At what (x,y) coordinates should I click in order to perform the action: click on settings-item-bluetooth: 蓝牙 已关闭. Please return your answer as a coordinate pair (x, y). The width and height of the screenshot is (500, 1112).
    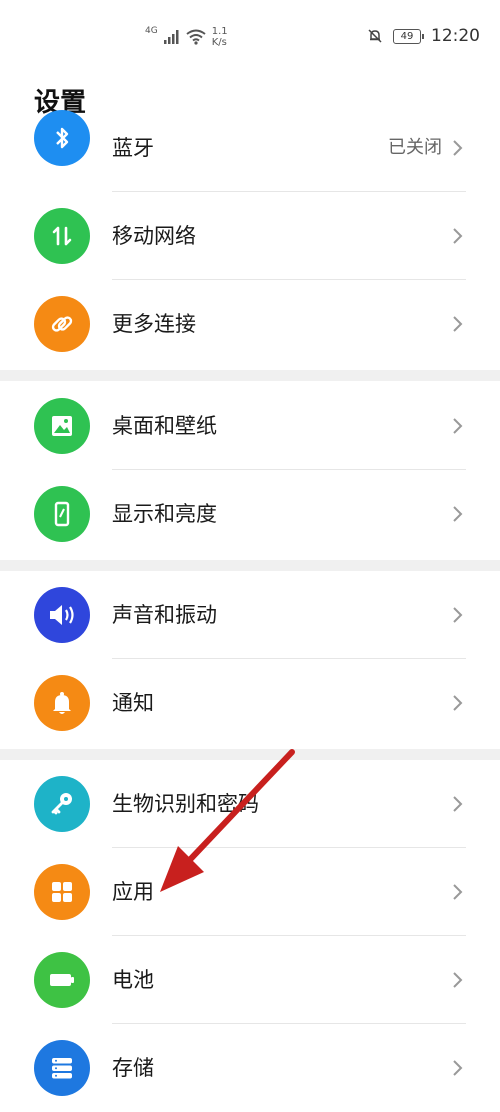
    Looking at the image, I should click on (250, 148).